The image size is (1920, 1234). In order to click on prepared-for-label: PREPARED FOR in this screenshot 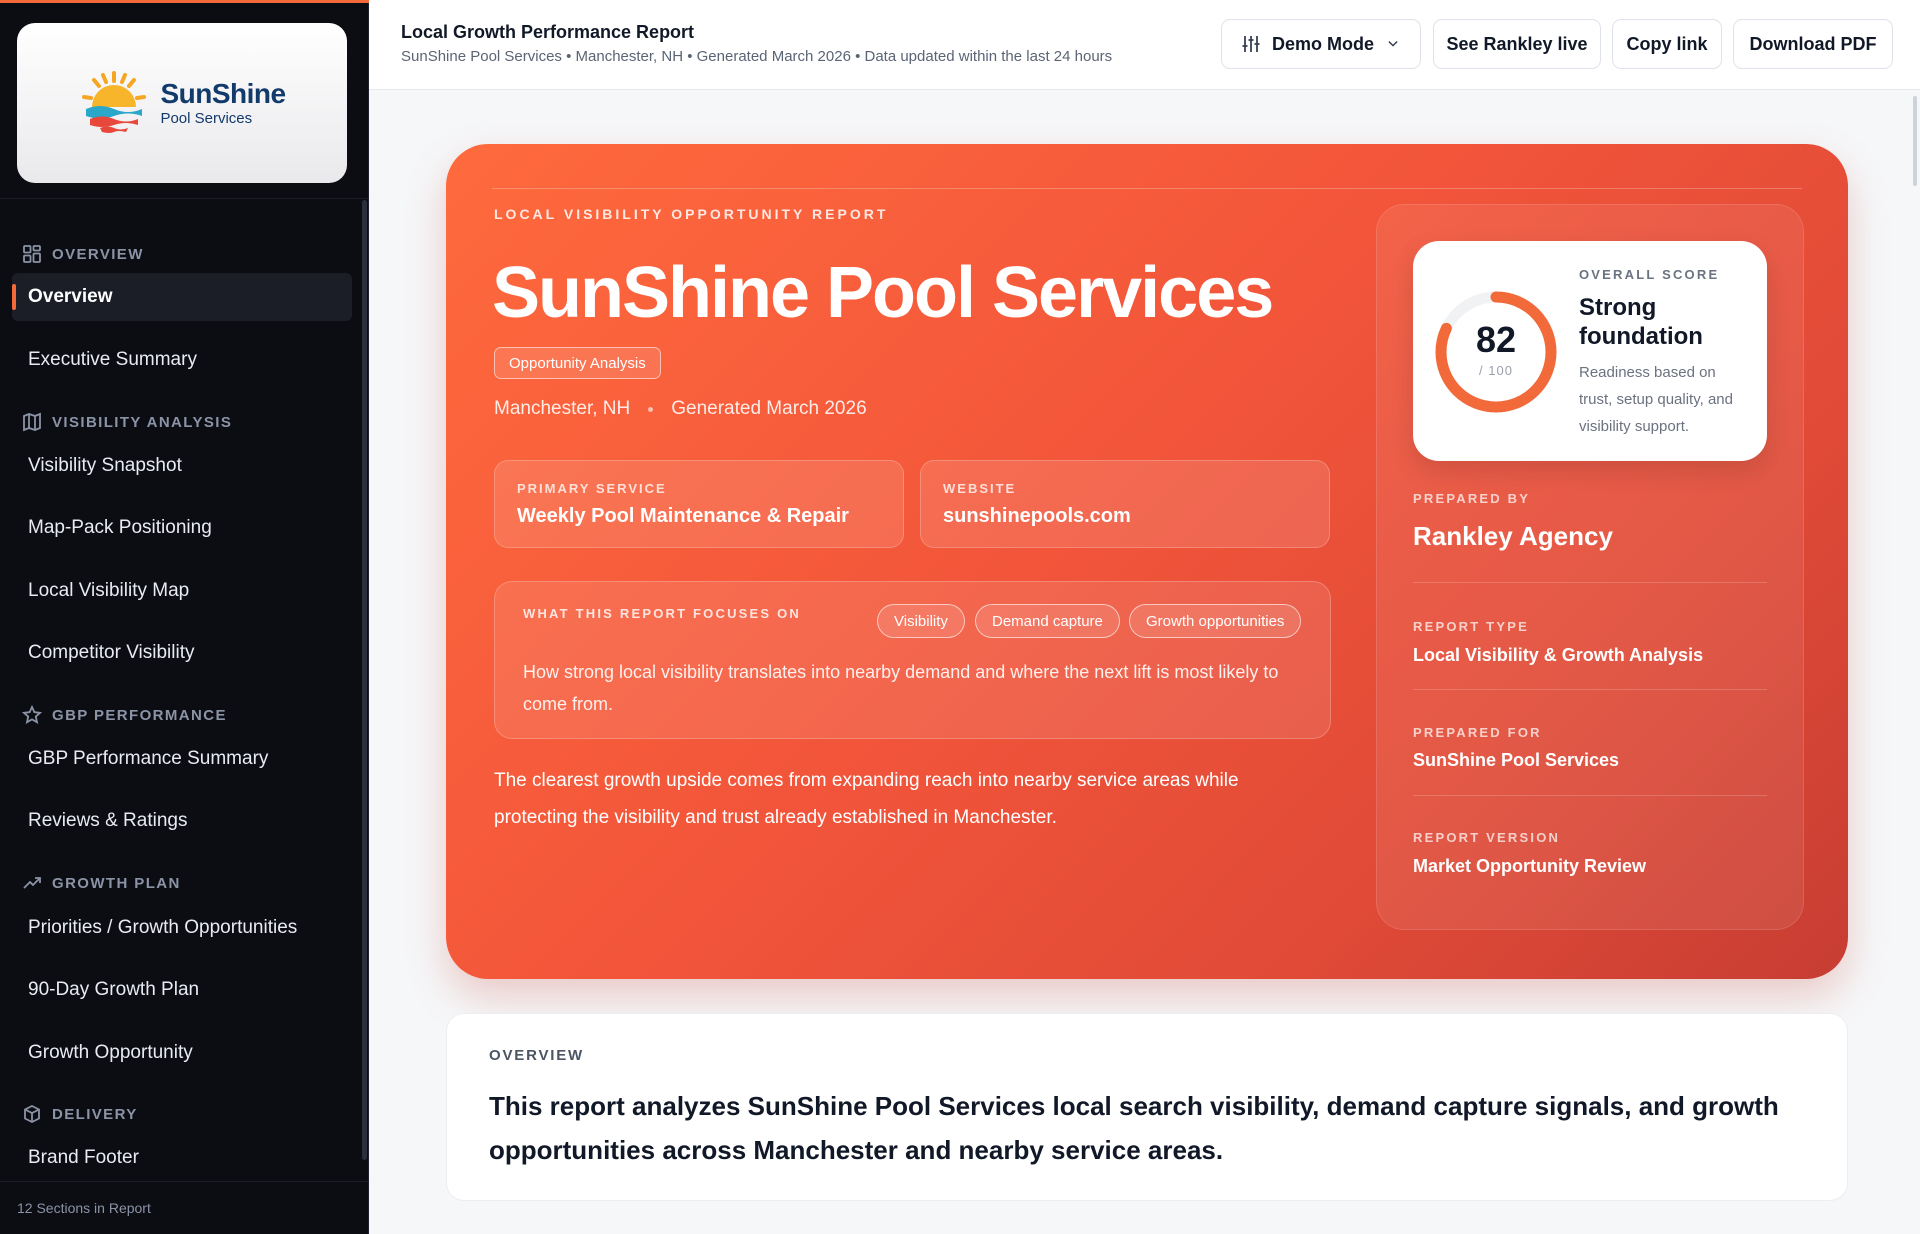, I will do `click(1477, 732)`.